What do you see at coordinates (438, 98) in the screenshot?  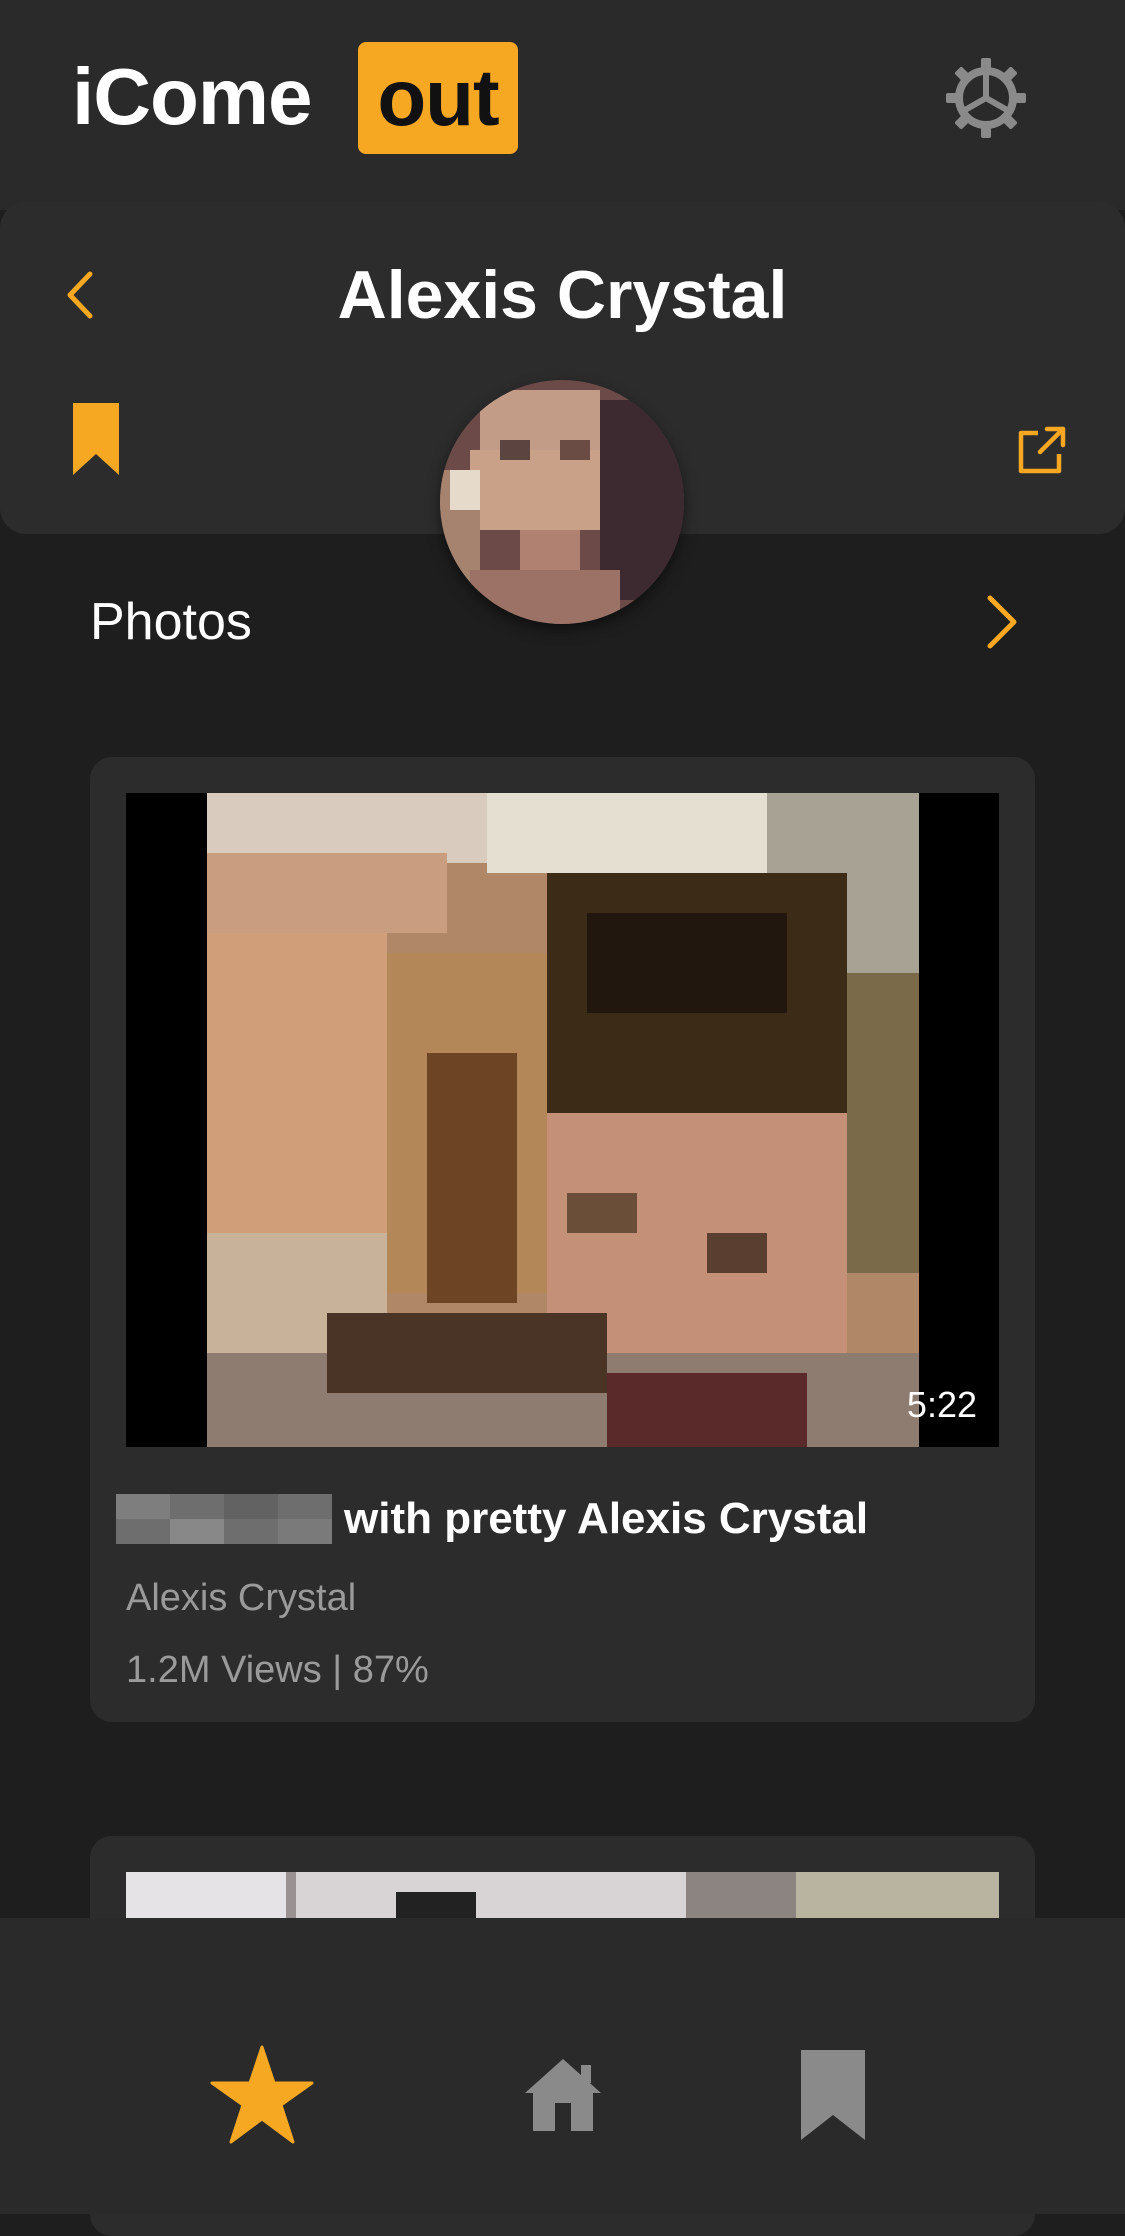 I see `logo-badge: out` at bounding box center [438, 98].